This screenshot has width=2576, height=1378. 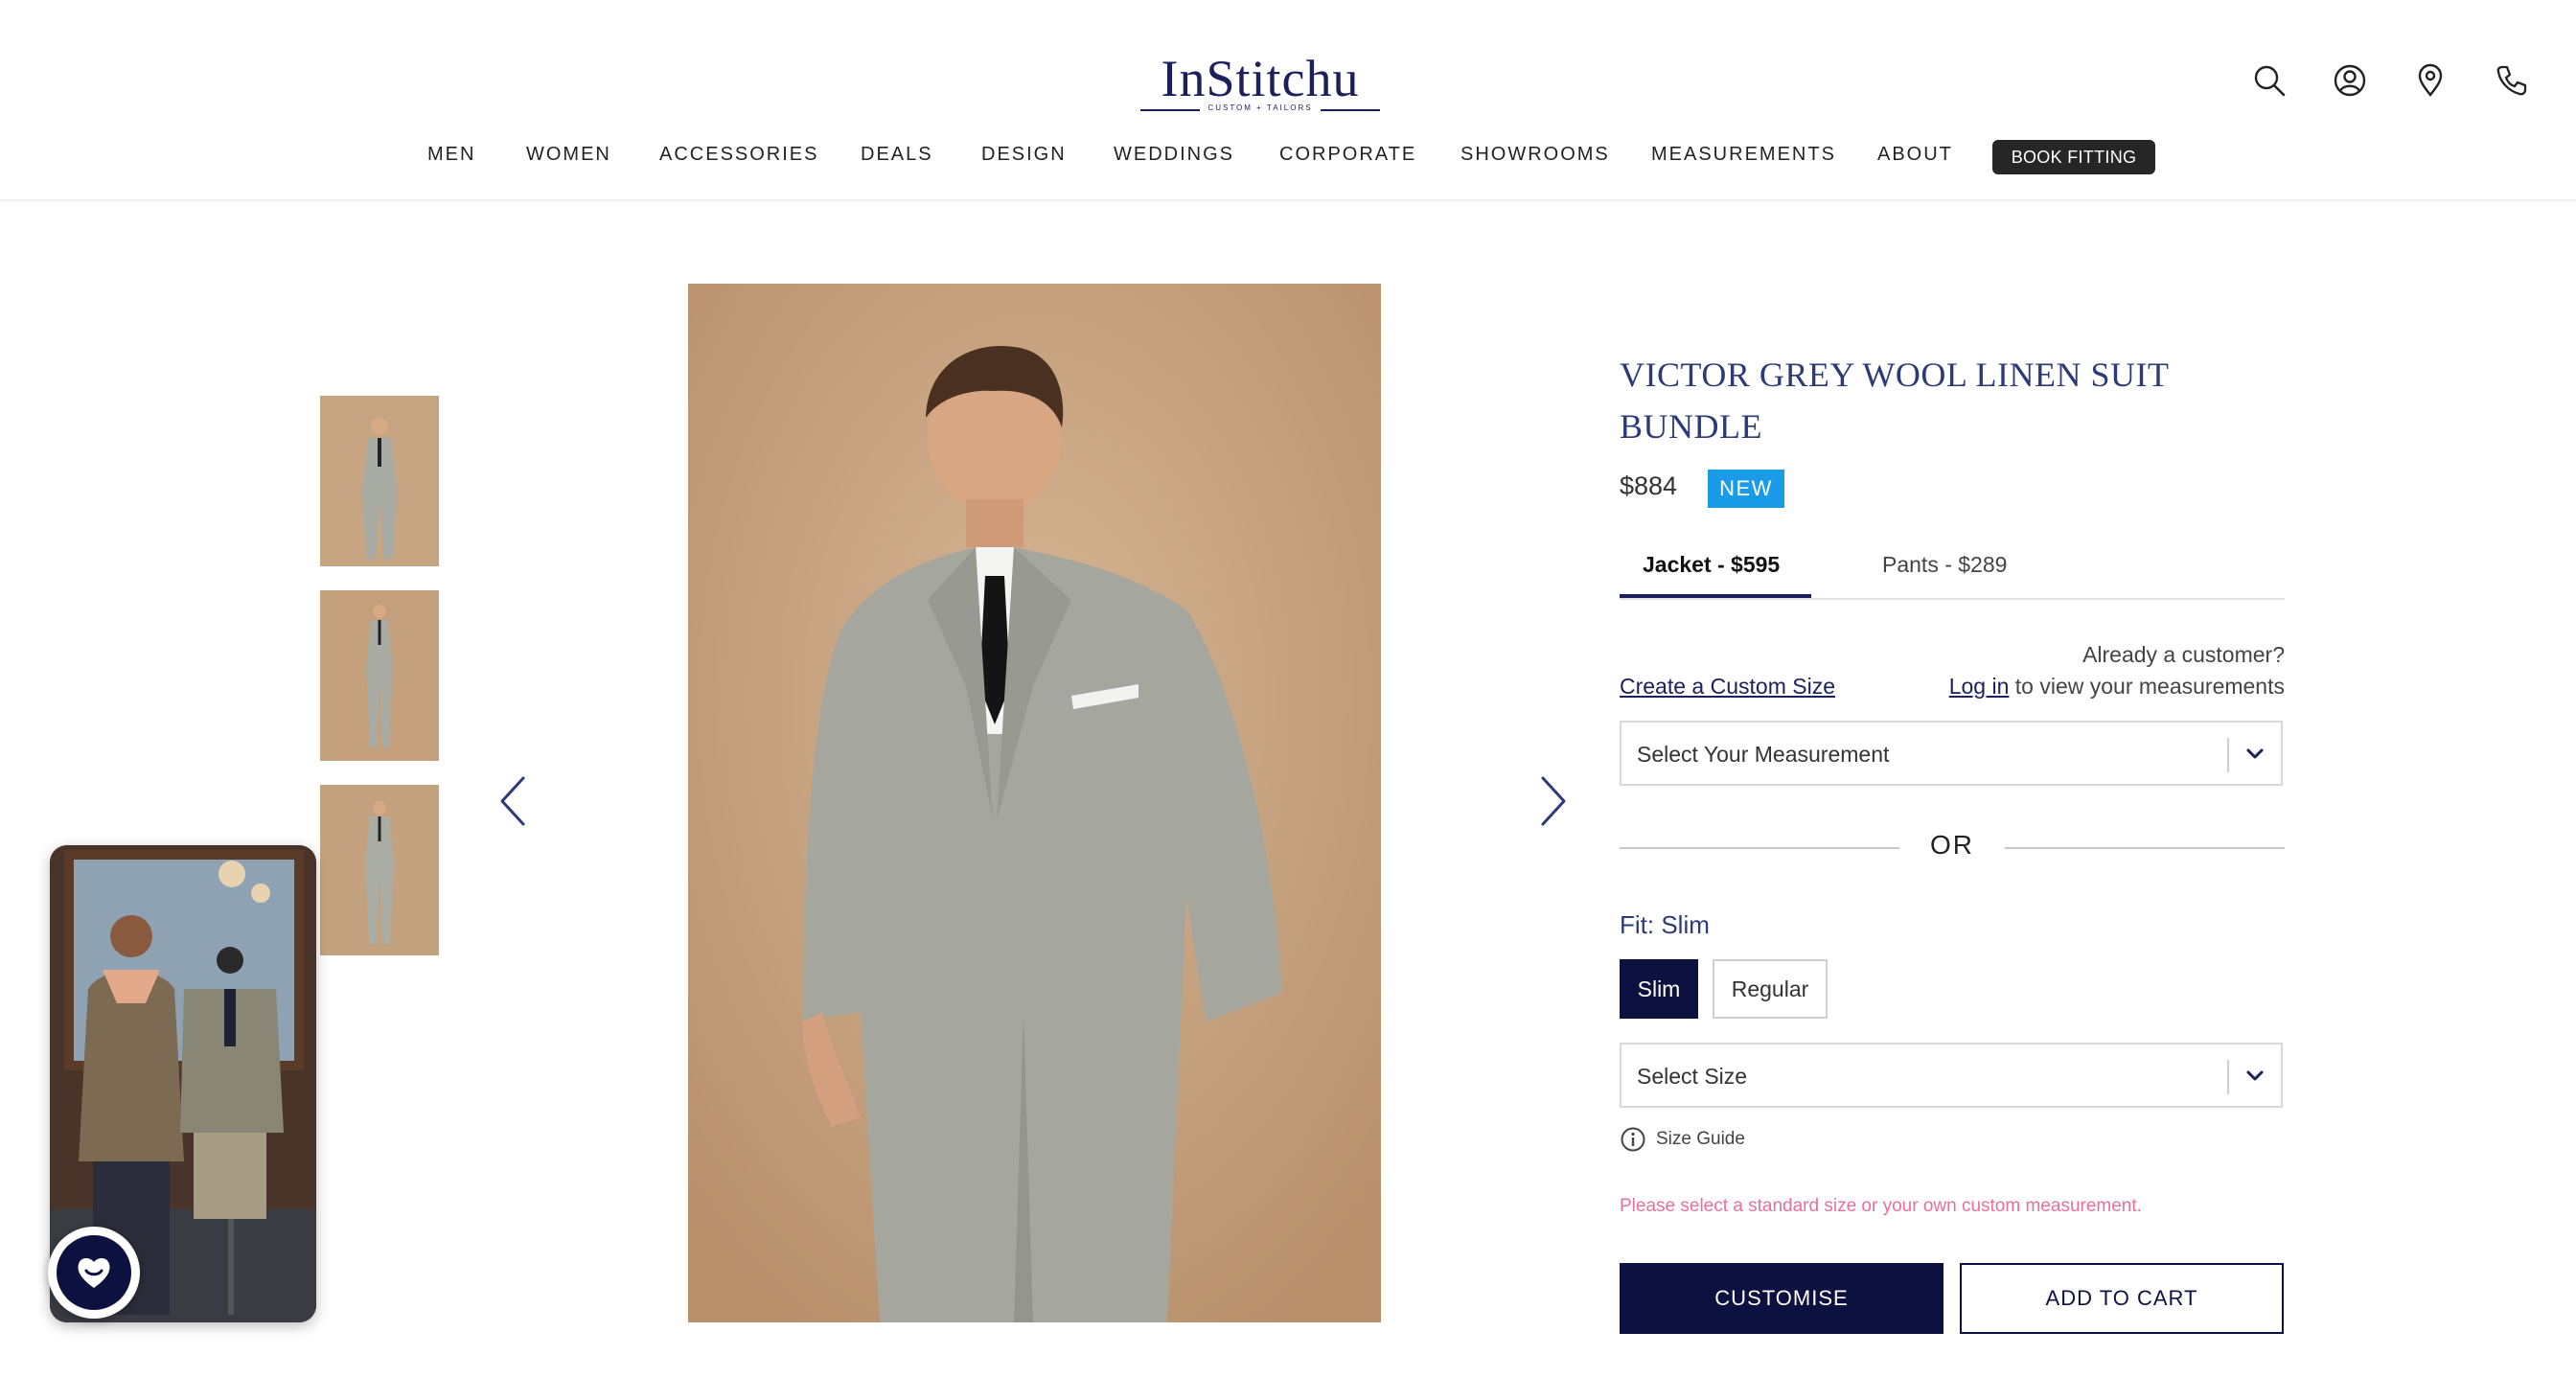 I want to click on tab-jacket: Jacket - $595, so click(x=1711, y=565).